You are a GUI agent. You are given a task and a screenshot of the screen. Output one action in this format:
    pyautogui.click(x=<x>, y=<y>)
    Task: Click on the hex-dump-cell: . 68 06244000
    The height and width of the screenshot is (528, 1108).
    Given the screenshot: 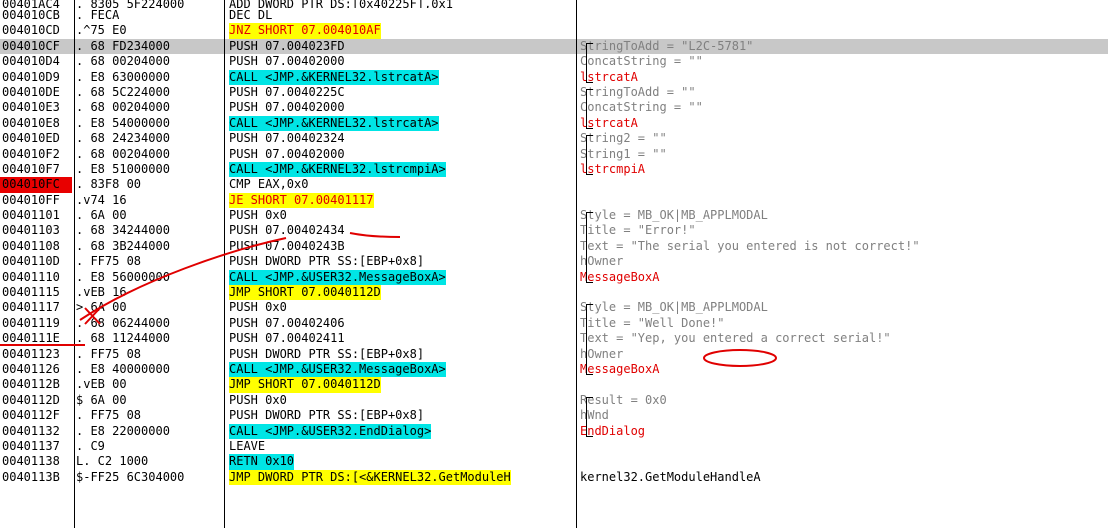 What is the action you would take?
    pyautogui.click(x=149, y=323)
    